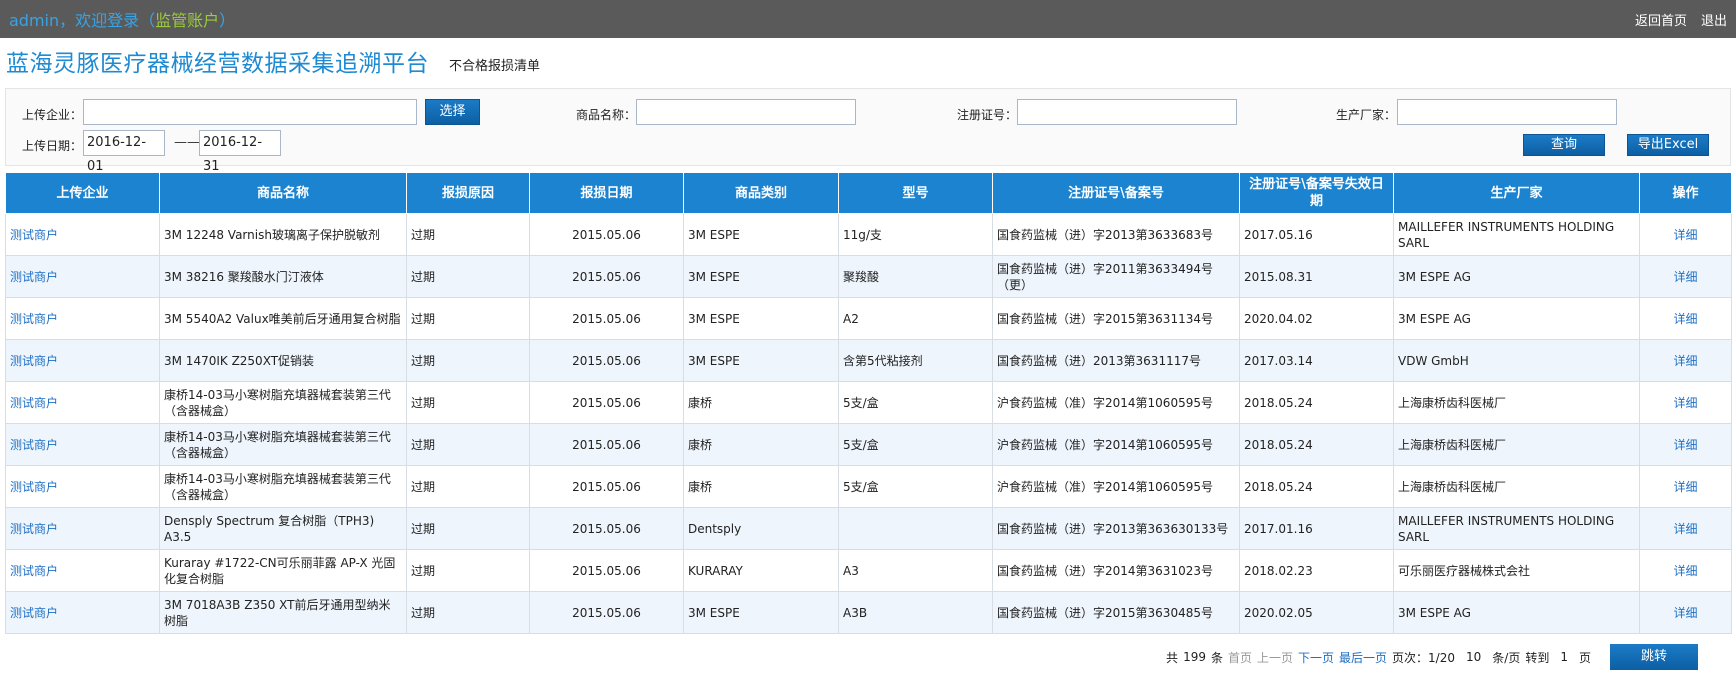 The width and height of the screenshot is (1736, 678). I want to click on first-page-link: 首页, so click(1240, 657).